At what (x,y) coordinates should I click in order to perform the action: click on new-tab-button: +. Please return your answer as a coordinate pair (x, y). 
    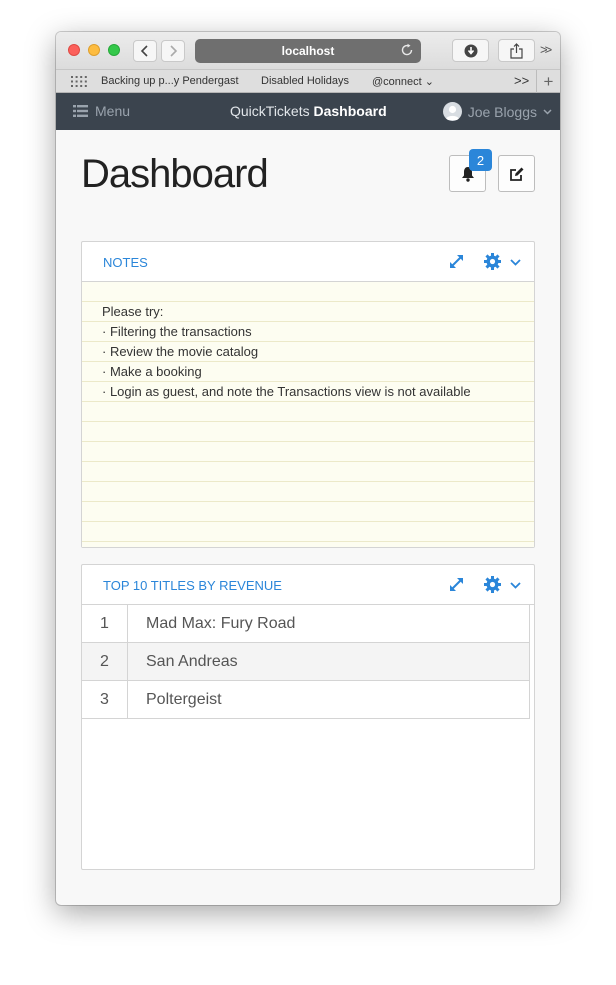
    Looking at the image, I should click on (548, 81).